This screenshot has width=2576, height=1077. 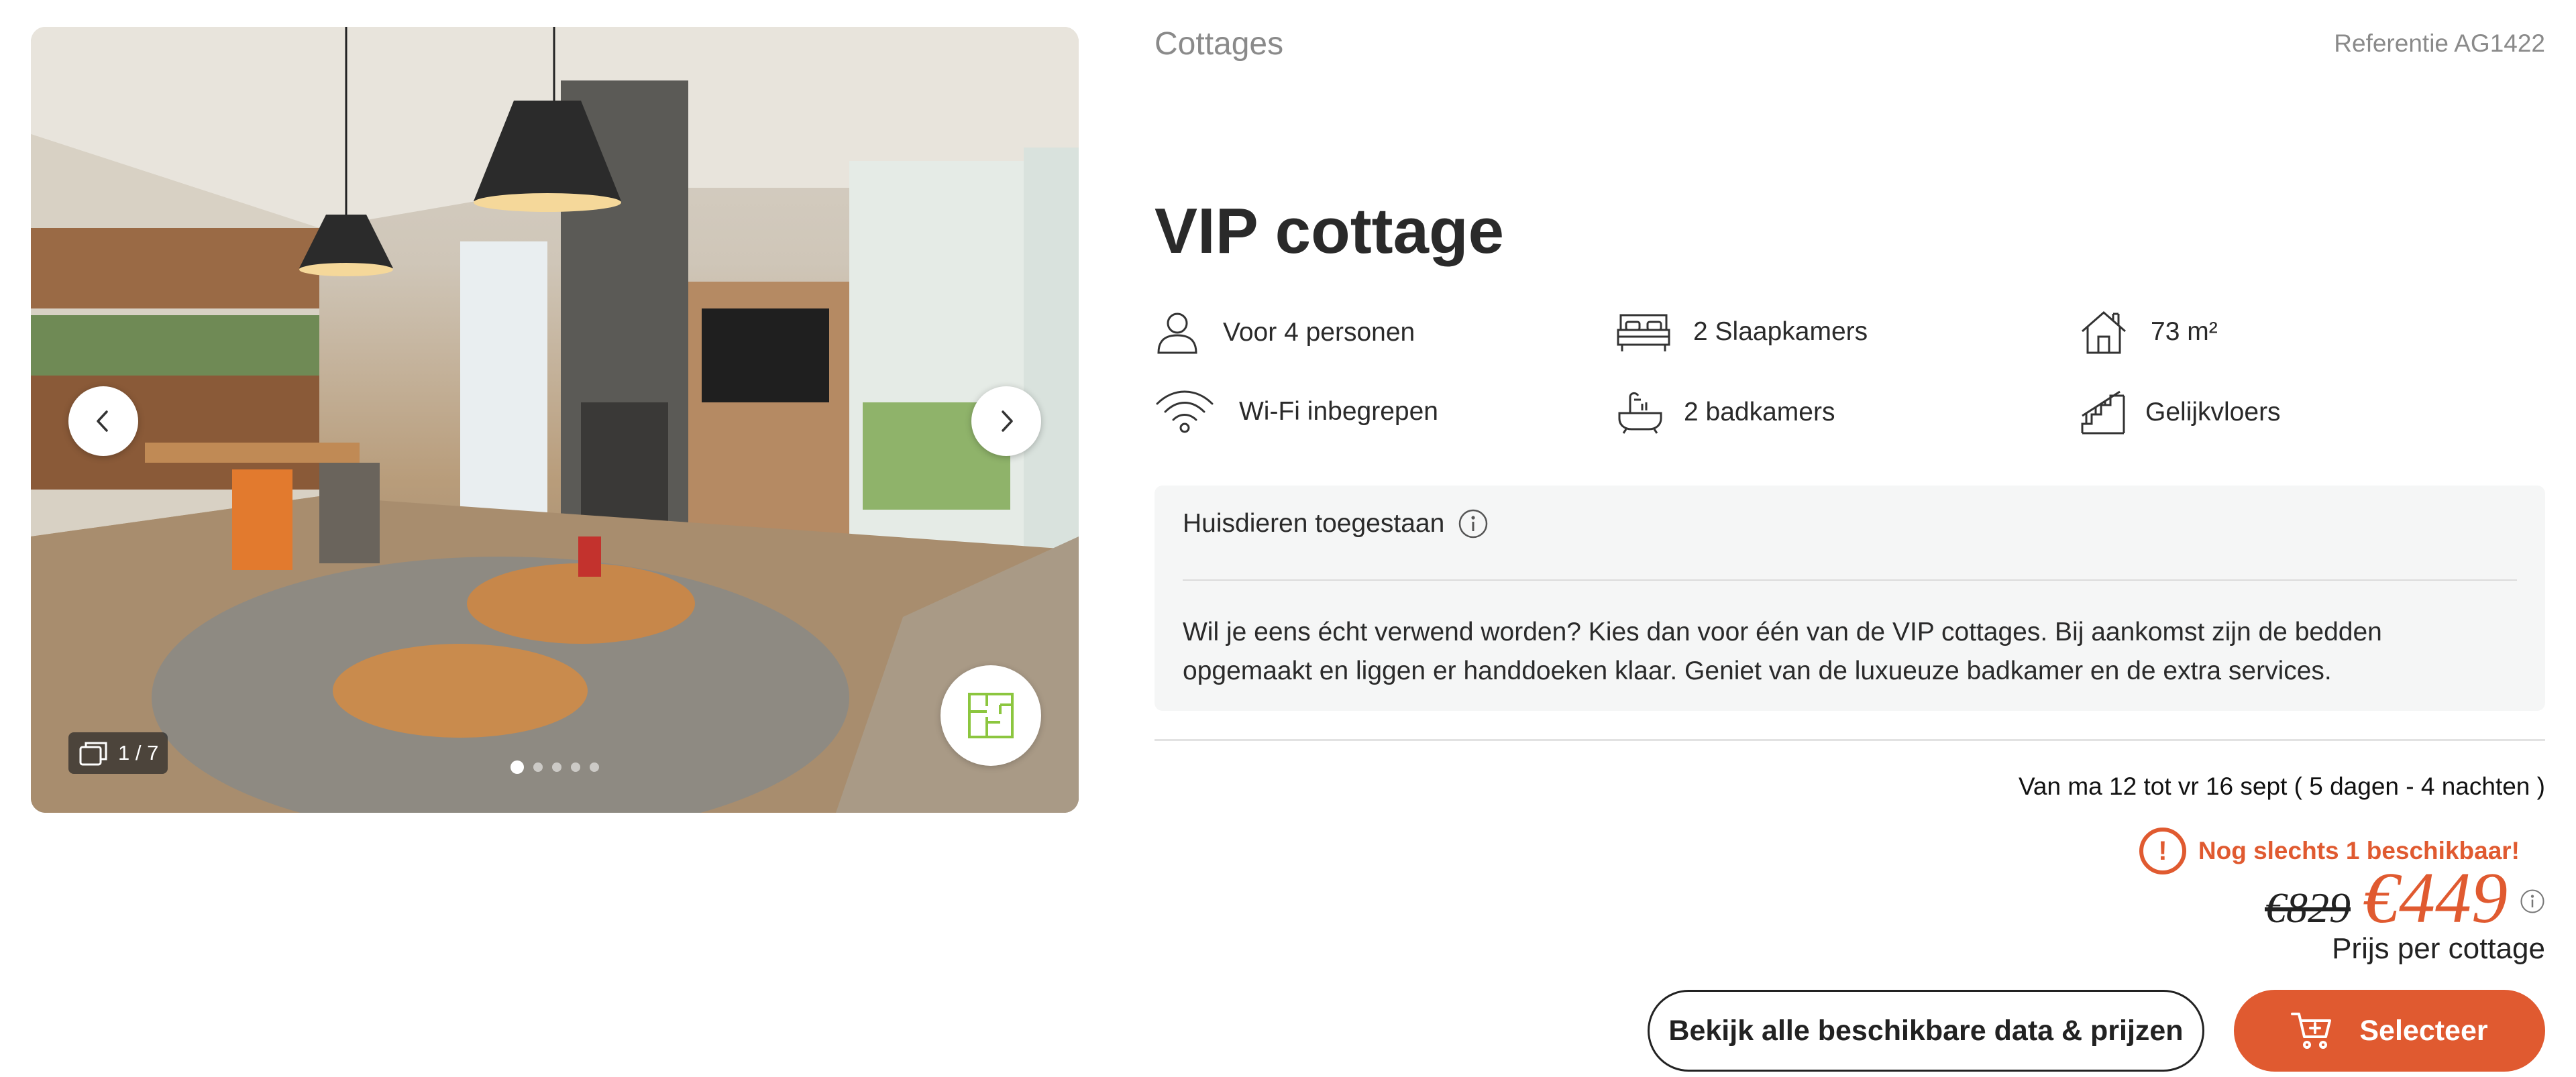 I want to click on carousel-dots, so click(x=555, y=767).